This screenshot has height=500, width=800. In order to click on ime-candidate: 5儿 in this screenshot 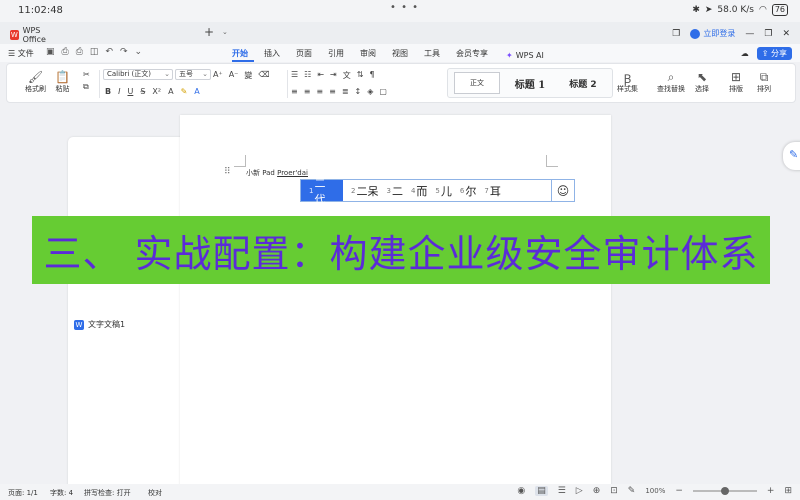, I will do `click(439, 190)`.